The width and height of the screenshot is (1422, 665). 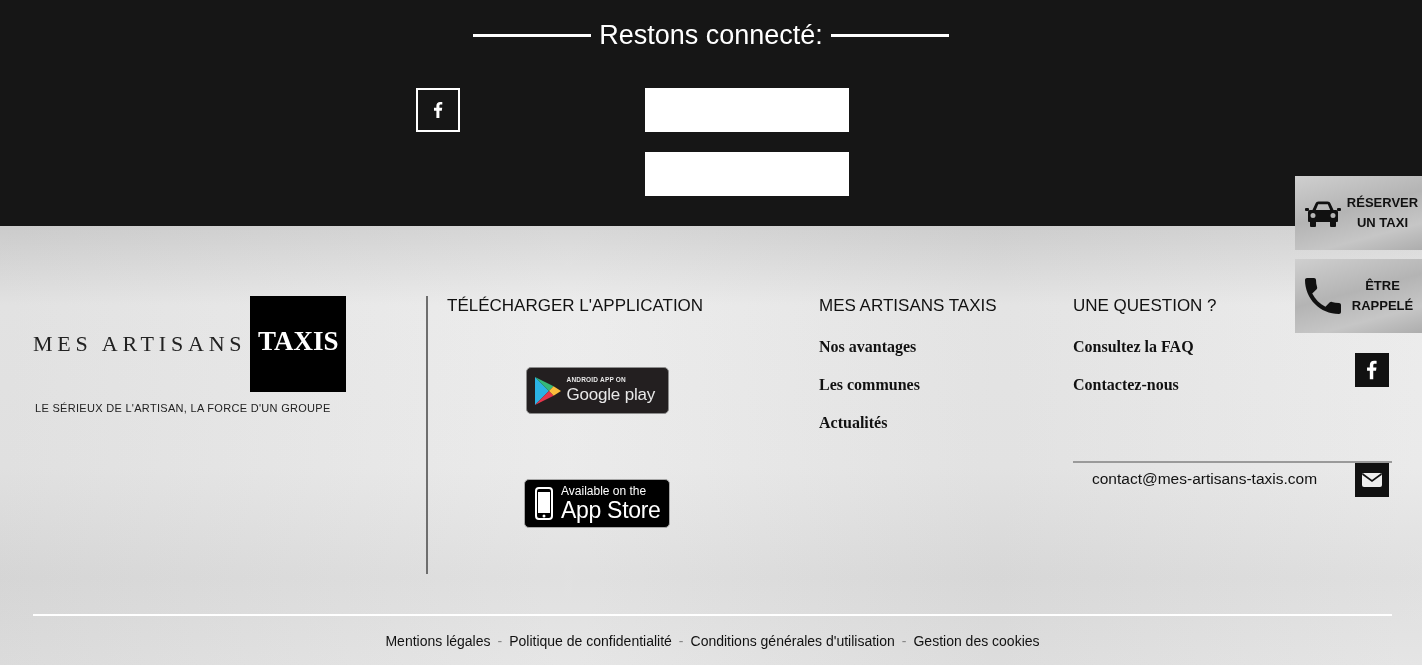 What do you see at coordinates (1133, 347) in the screenshot?
I see `nav-link: Consultez la FAQ` at bounding box center [1133, 347].